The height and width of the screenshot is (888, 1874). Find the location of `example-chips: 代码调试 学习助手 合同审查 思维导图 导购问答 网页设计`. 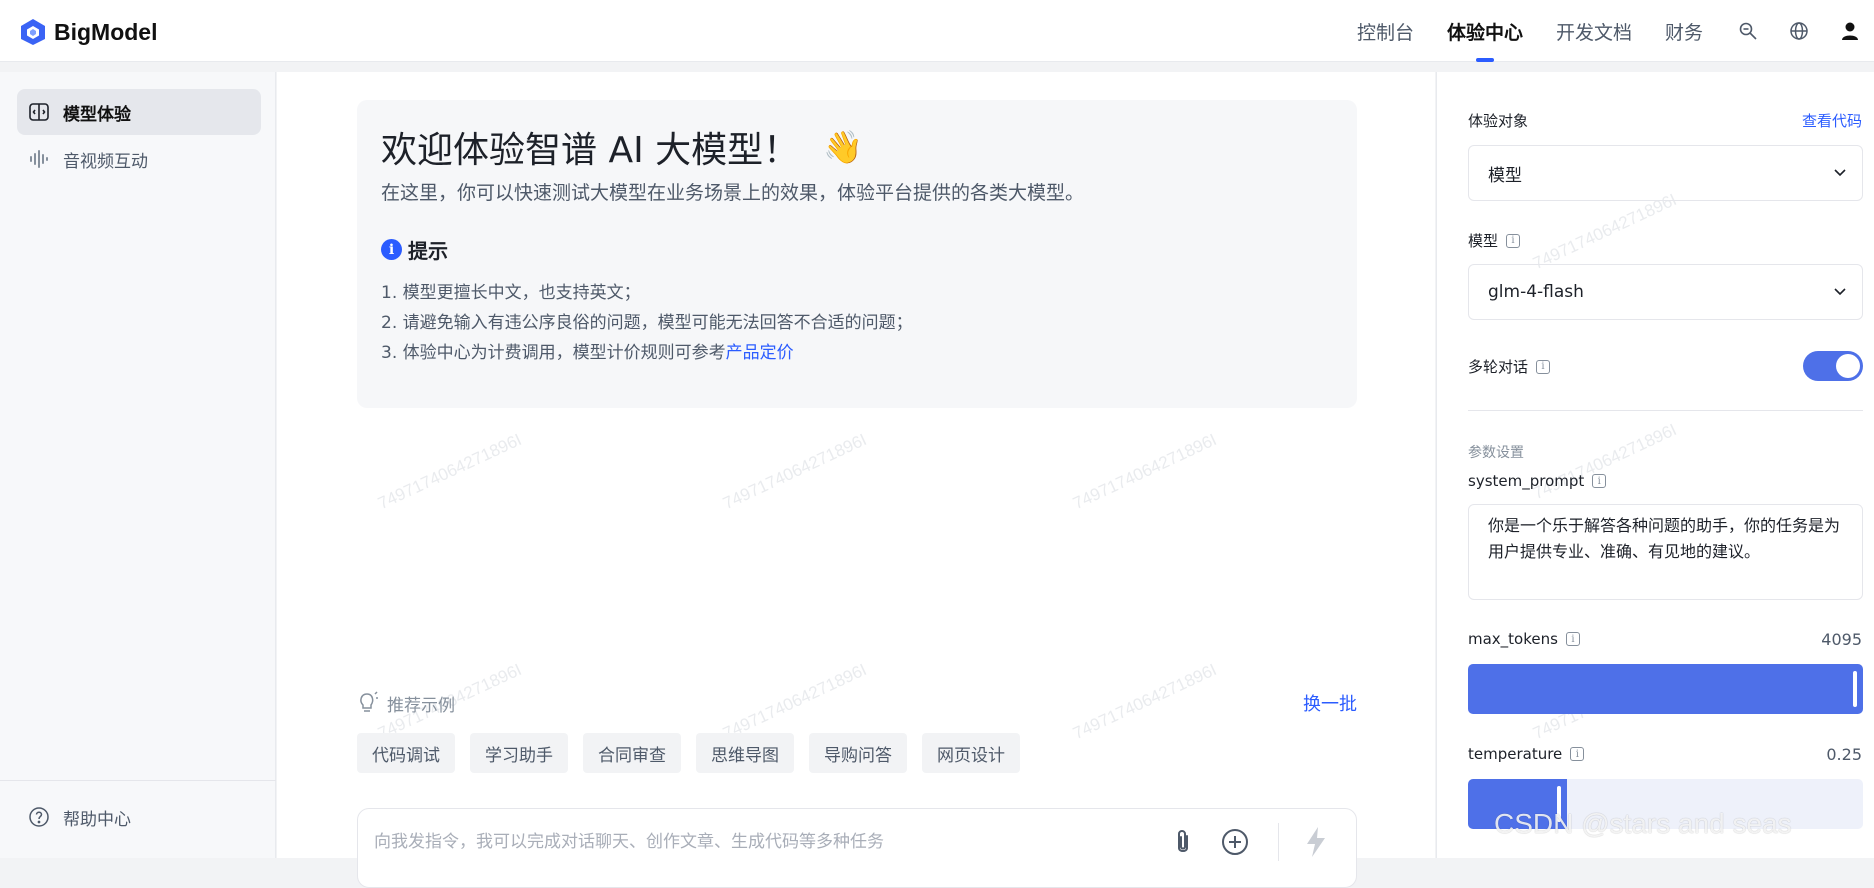

example-chips: 代码调试 学习助手 合同审查 思维导图 导购问答 网页设计 is located at coordinates (696, 753).